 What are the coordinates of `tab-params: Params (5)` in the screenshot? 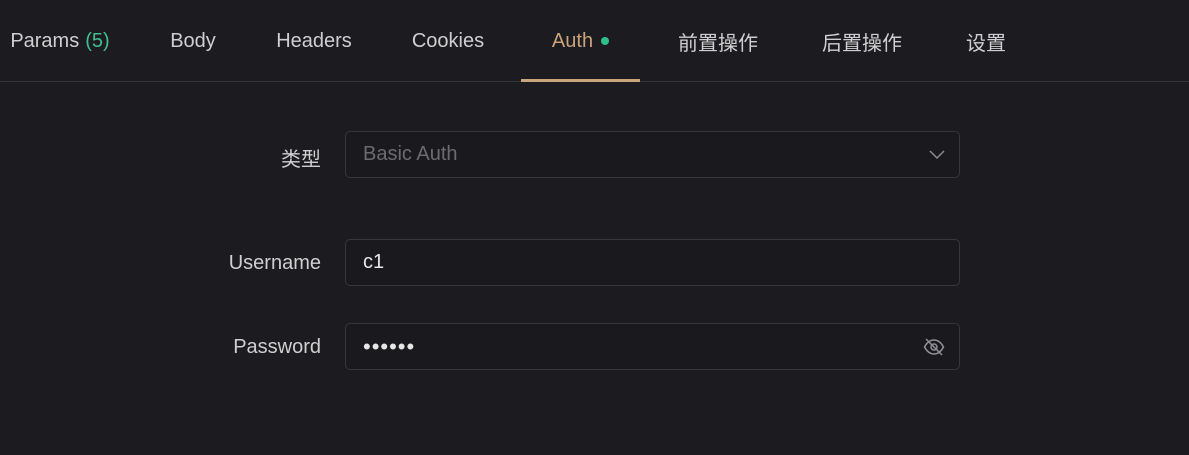 It's located at (60, 41).